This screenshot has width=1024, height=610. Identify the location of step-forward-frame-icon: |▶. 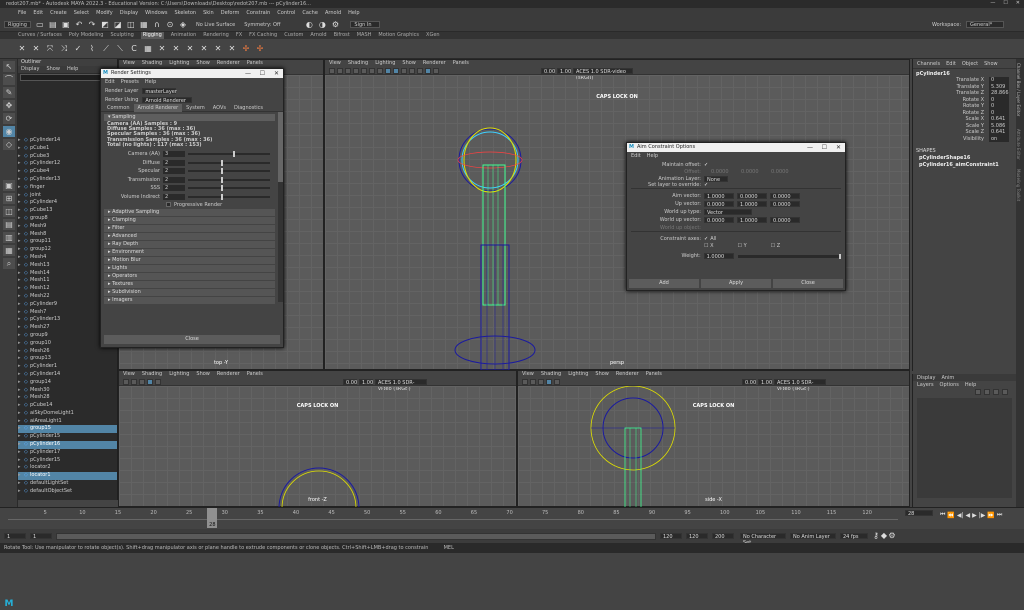
(982, 515).